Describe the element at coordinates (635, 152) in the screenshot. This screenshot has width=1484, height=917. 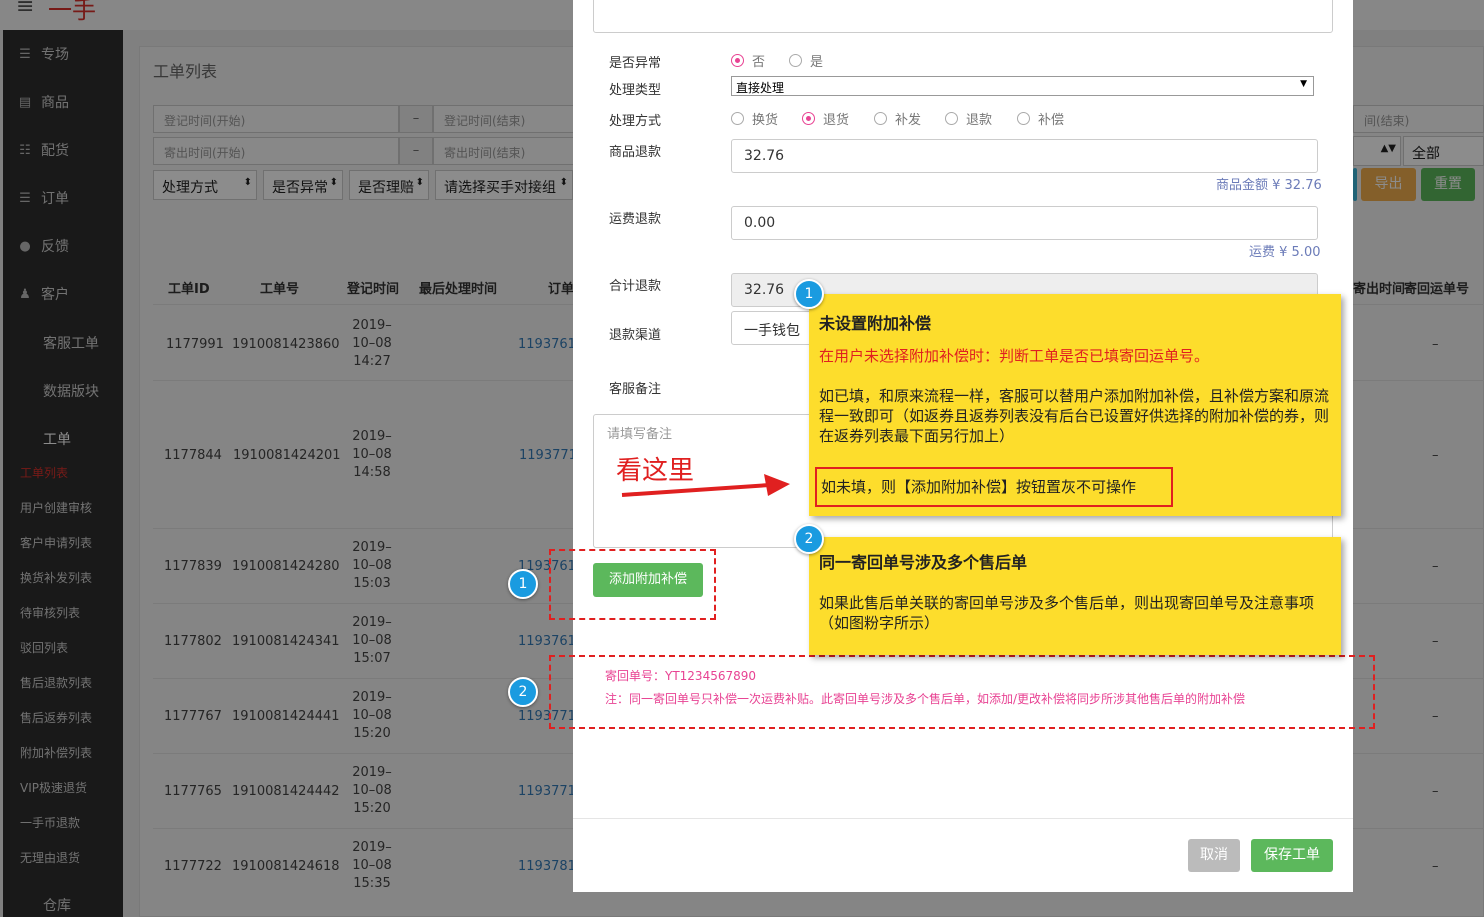
I see `goods-refund-label: 商品退款` at that location.